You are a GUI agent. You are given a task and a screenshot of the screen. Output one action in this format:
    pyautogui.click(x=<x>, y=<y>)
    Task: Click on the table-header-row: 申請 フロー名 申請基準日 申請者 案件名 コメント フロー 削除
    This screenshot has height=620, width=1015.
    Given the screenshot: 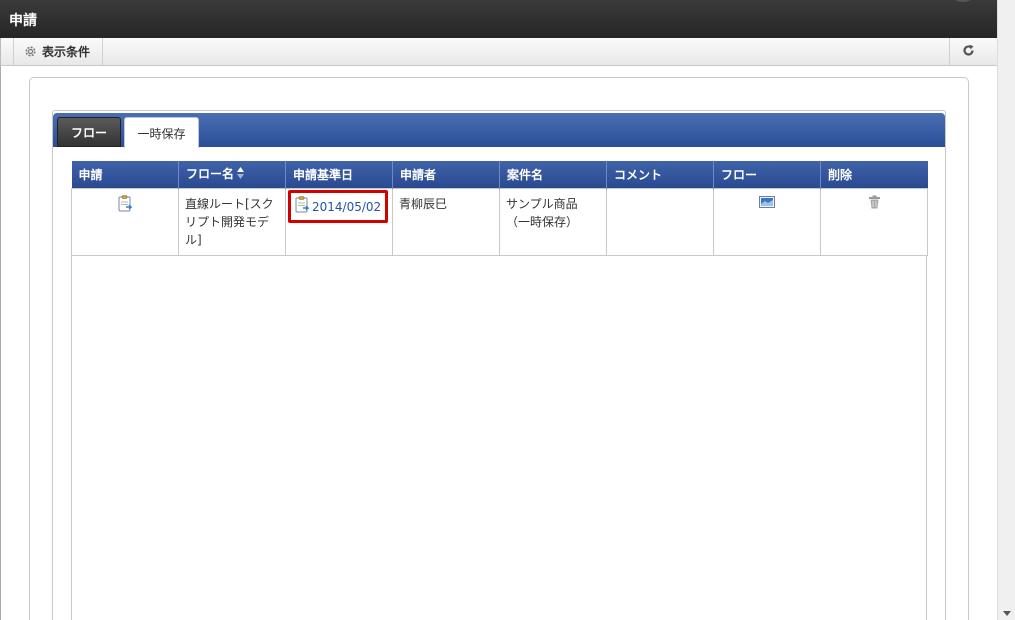 What is the action you would take?
    pyautogui.click(x=499, y=174)
    